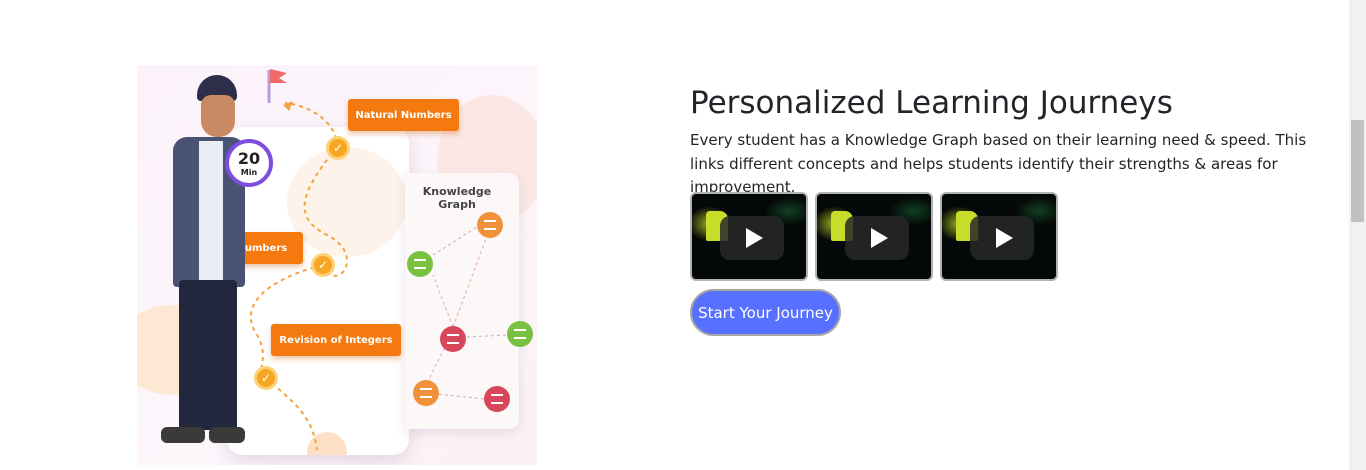  What do you see at coordinates (200, 265) in the screenshot?
I see `student-figure` at bounding box center [200, 265].